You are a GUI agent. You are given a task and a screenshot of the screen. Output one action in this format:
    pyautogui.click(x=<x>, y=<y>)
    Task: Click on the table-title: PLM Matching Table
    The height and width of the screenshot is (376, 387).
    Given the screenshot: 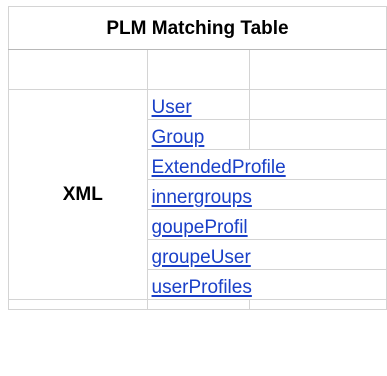 What is the action you would take?
    pyautogui.click(x=197, y=28)
    